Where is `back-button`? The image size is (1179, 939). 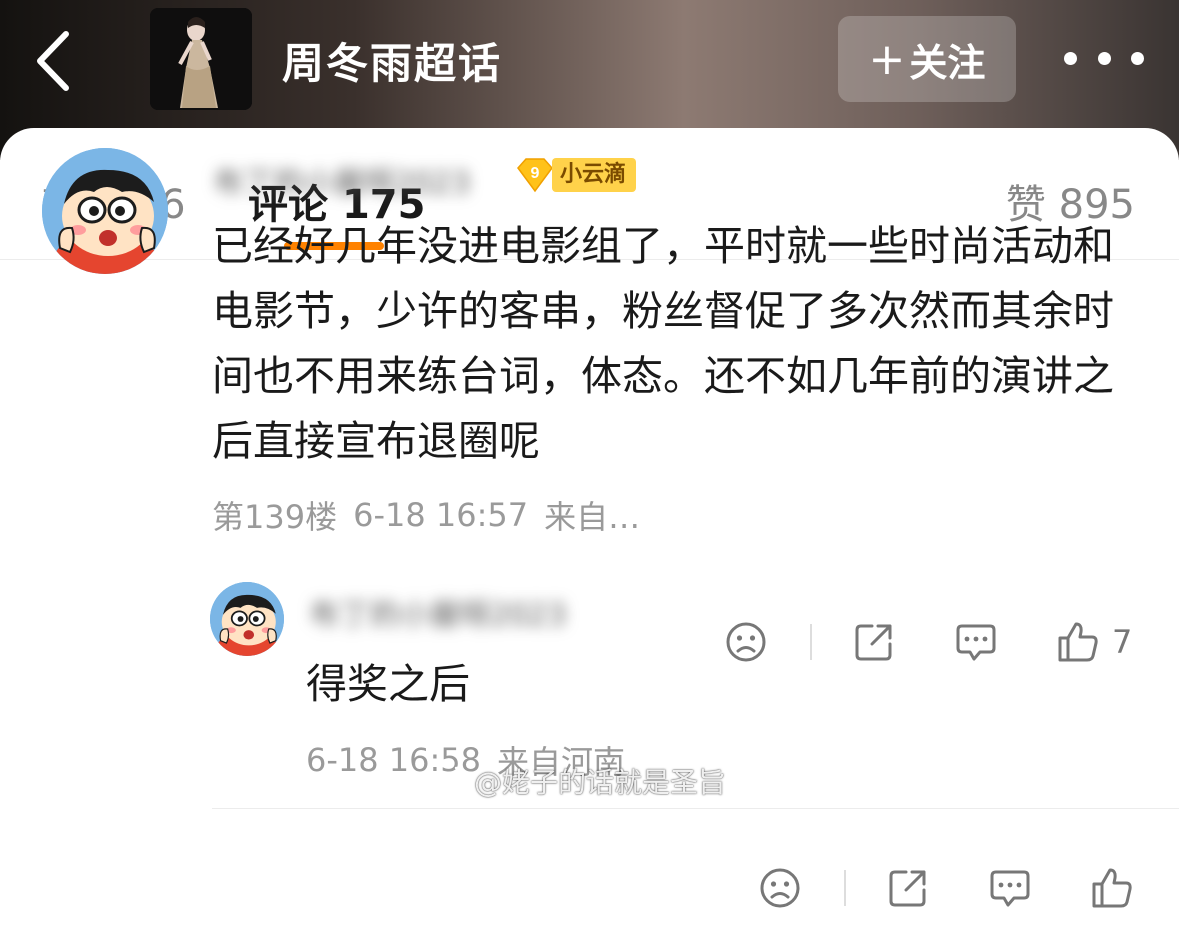 back-button is located at coordinates (56, 61).